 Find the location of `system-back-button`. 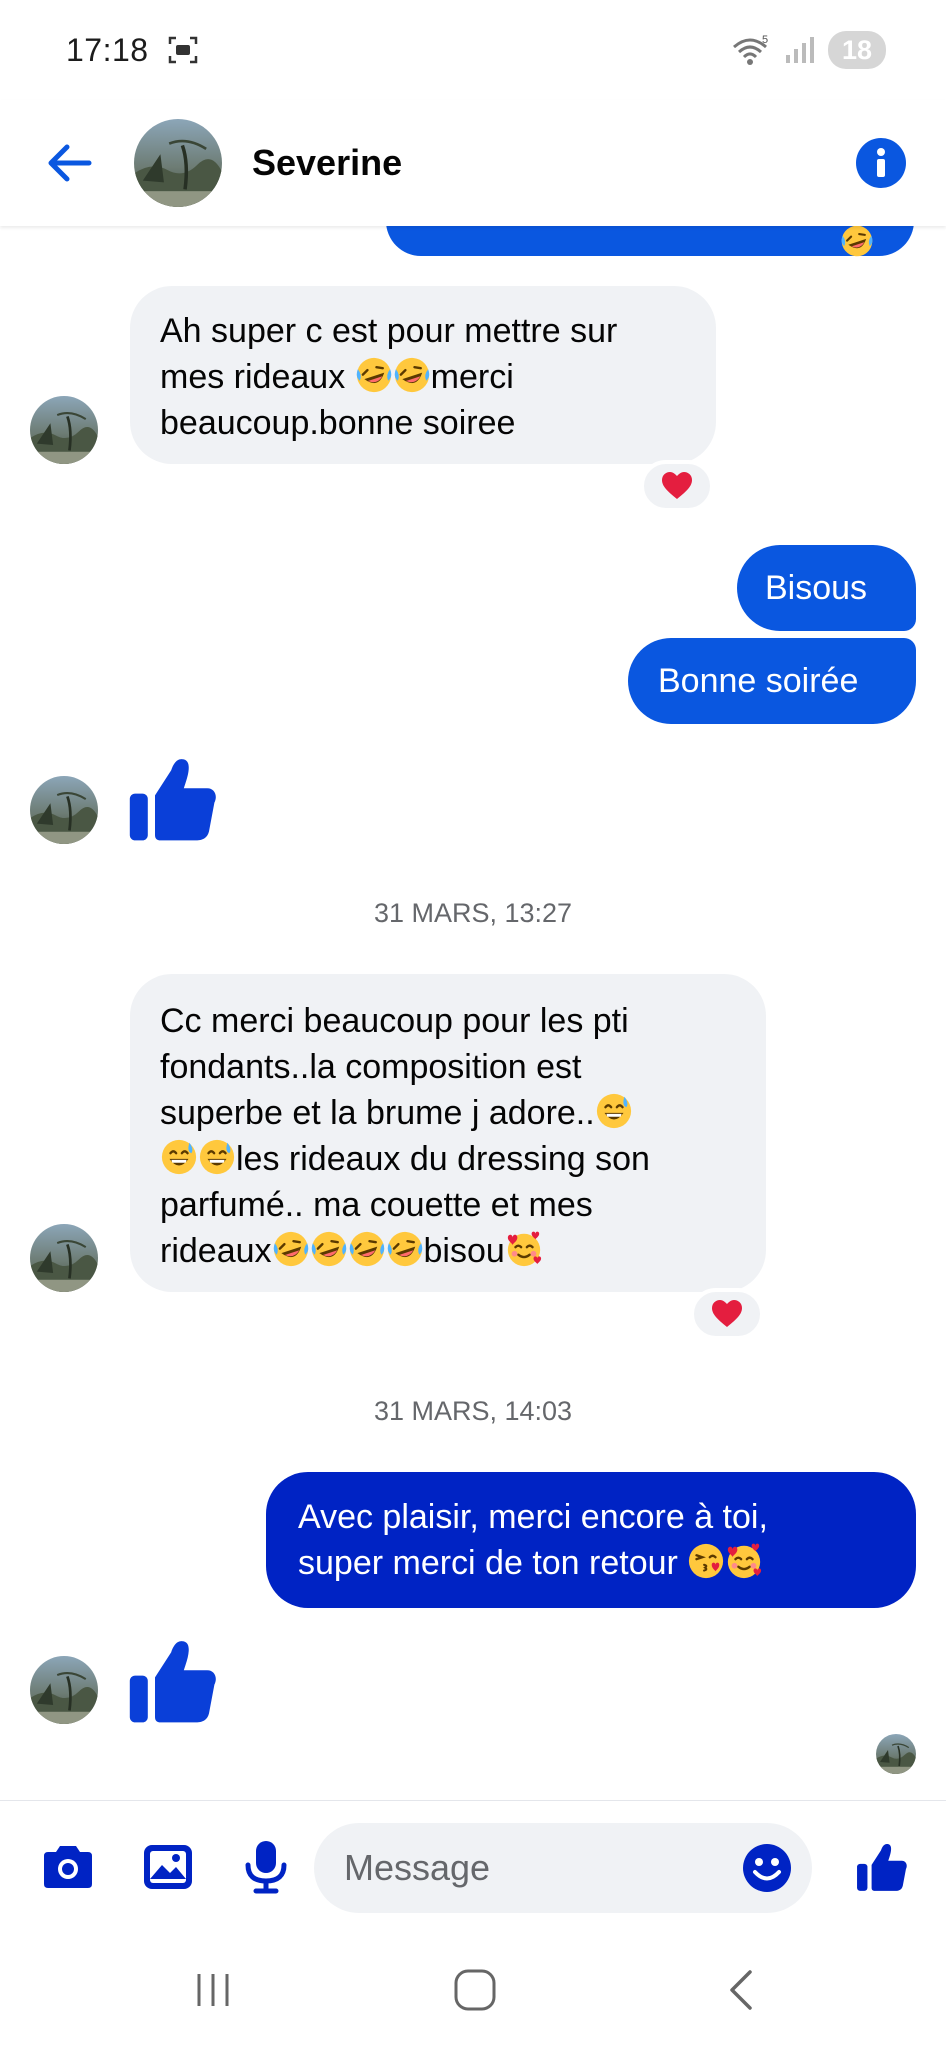

system-back-button is located at coordinates (741, 1990).